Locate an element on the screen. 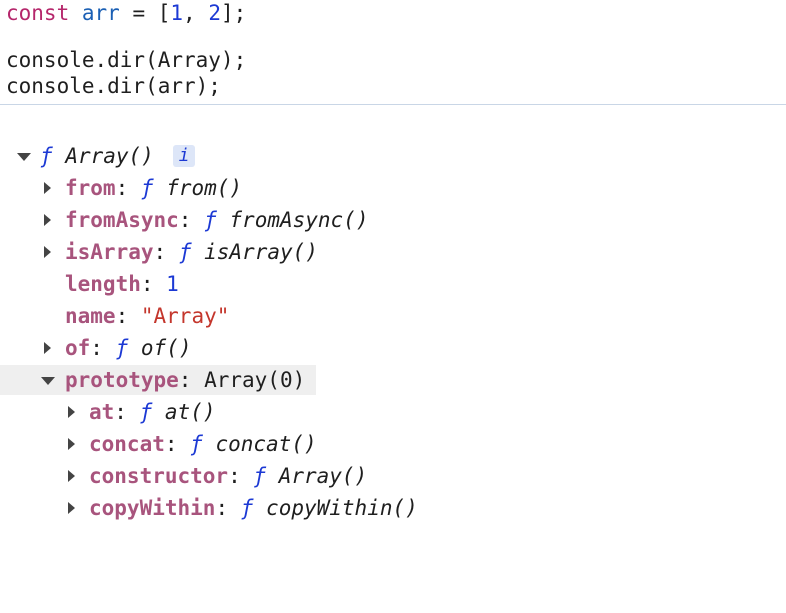 This screenshot has width=786, height=613. property-value: concat() is located at coordinates (266, 444).